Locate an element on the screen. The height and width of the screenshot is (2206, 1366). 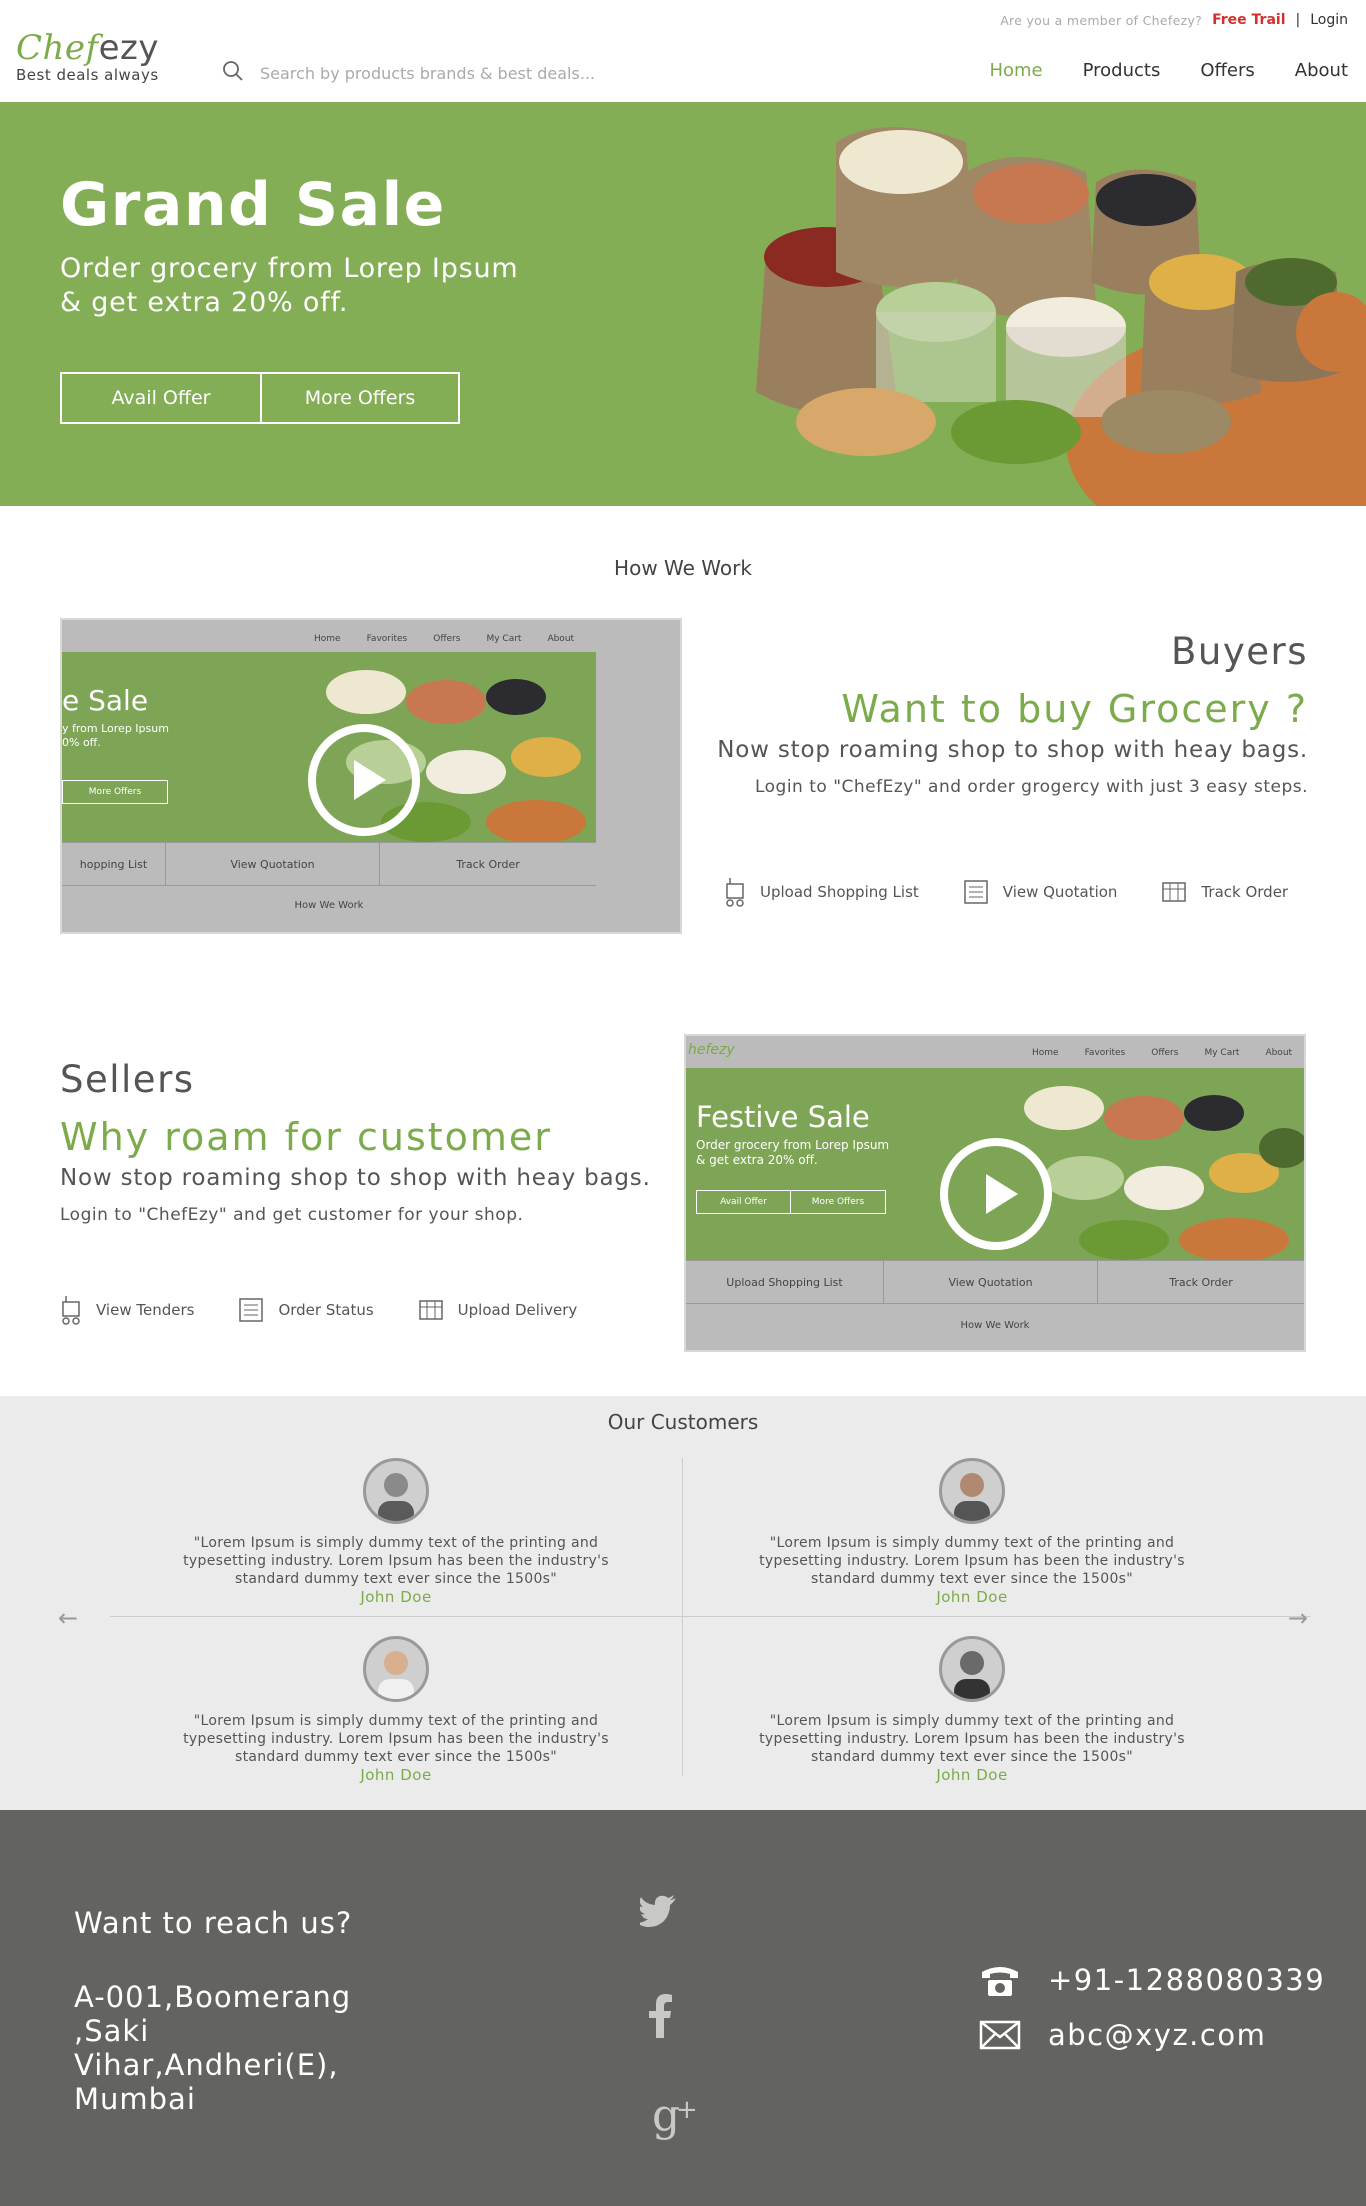
hero-title: Grand Sale is located at coordinates (253, 205).